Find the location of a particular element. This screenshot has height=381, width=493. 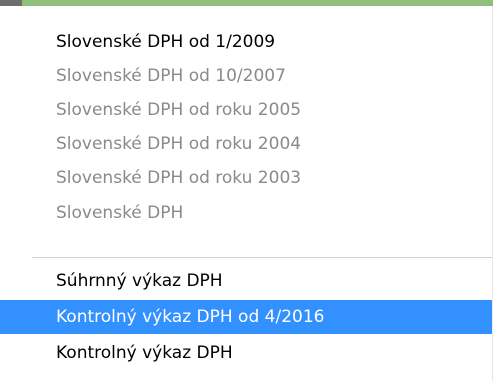

menu-item-slovenske-dph-od-10-2007: Slovenské DPH od 10/2007 is located at coordinates (246, 76).